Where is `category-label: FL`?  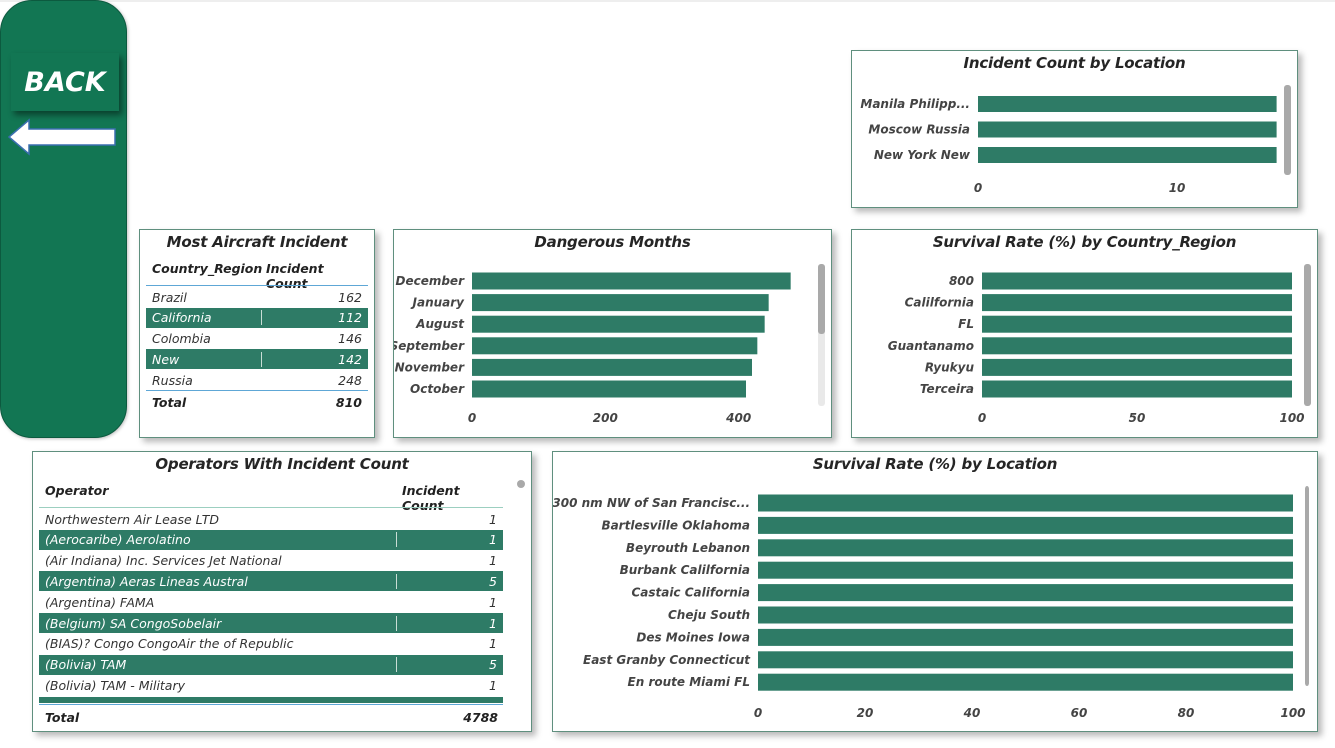
category-label: FL is located at coordinates (966, 324).